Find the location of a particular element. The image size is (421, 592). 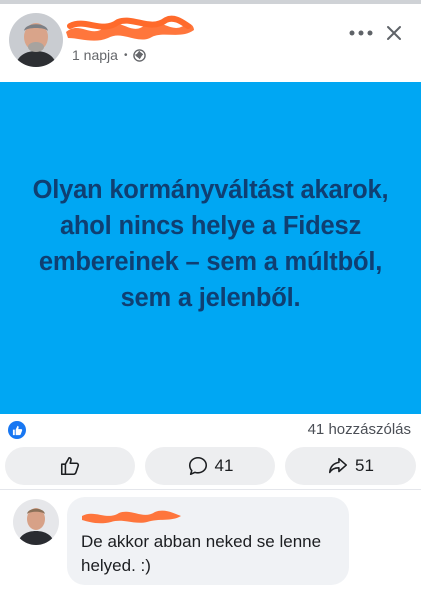

more-dots-icon is located at coordinates (361, 33).